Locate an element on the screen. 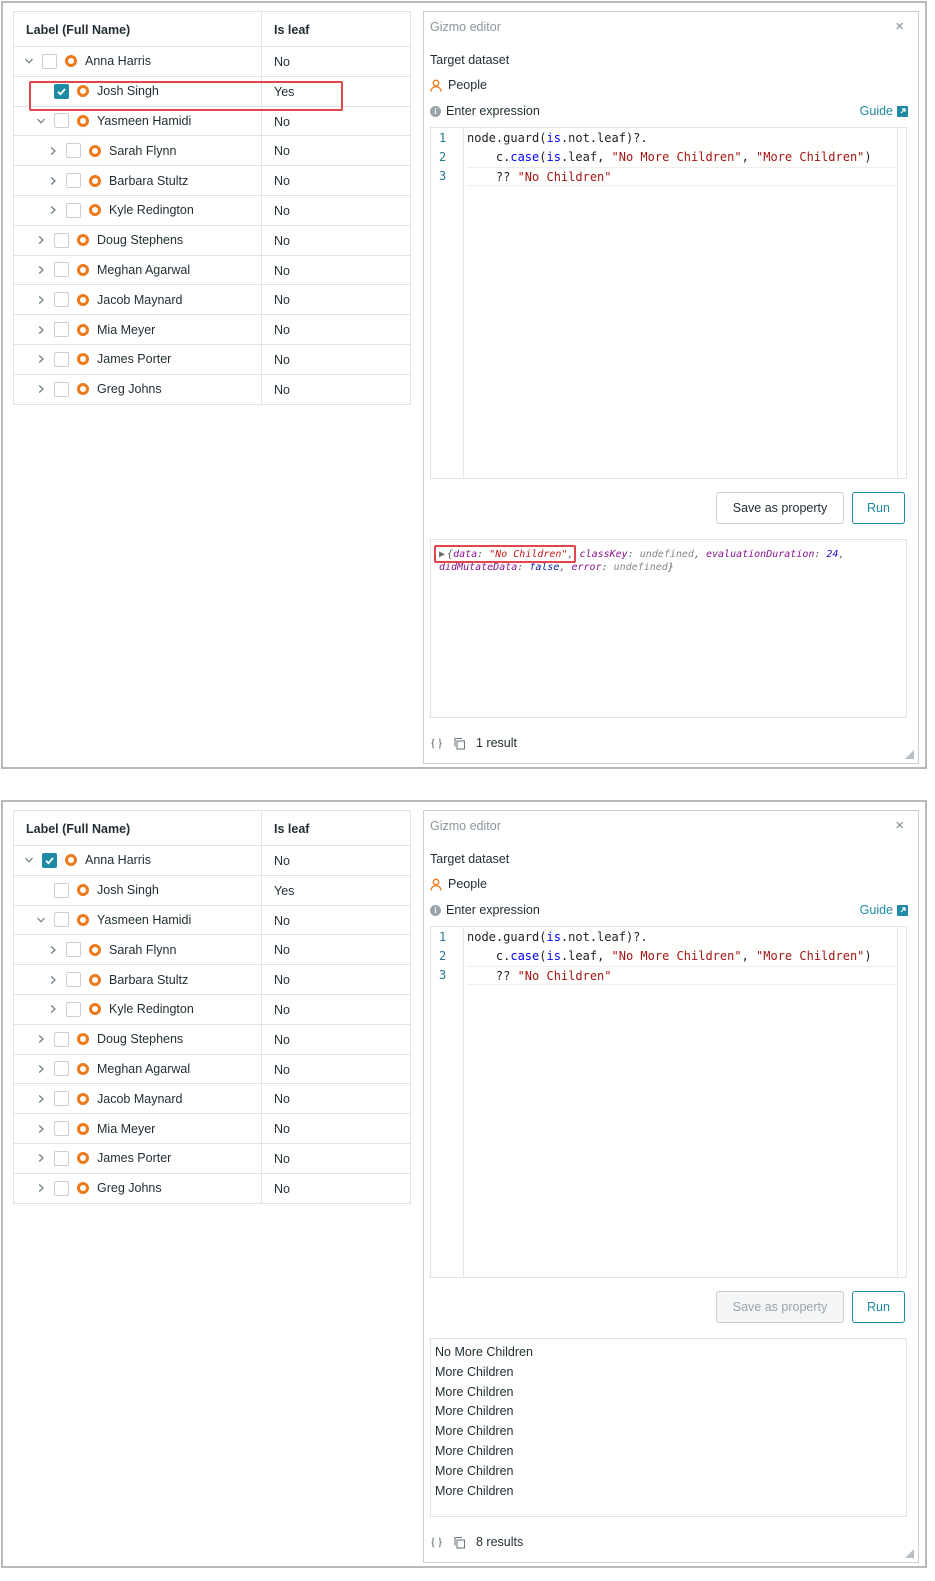 This screenshot has height=1581, width=935. code-token: "No More Children" is located at coordinates (676, 956).